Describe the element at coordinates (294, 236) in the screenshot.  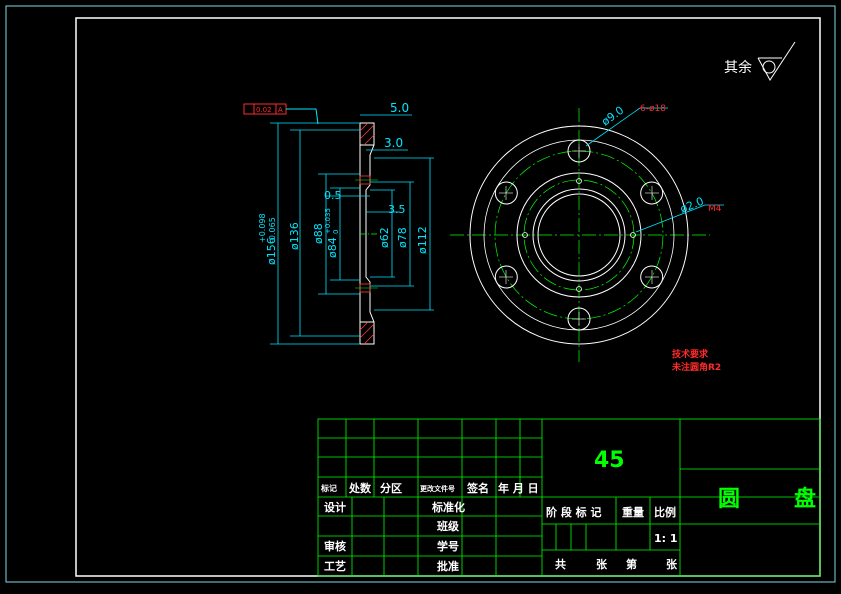
I see `dim-phi136: ø136` at that location.